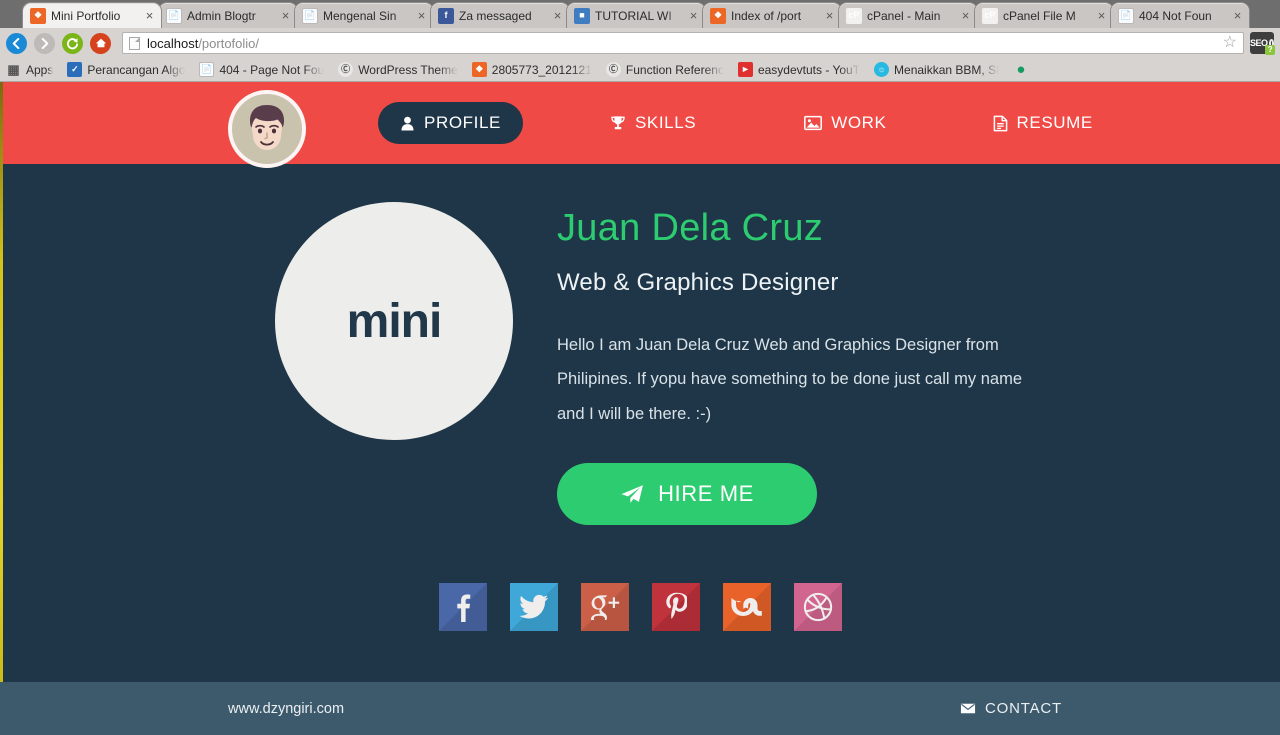  Describe the element at coordinates (1054, 122) in the screenshot. I see `nav-item-label: RESUME` at that location.